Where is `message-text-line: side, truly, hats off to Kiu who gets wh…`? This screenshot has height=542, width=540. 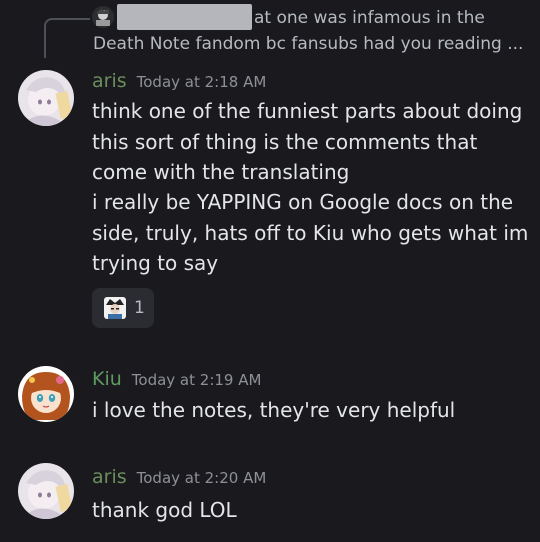 message-text-line: side, truly, hats off to Kiu who gets wh… is located at coordinates (310, 233).